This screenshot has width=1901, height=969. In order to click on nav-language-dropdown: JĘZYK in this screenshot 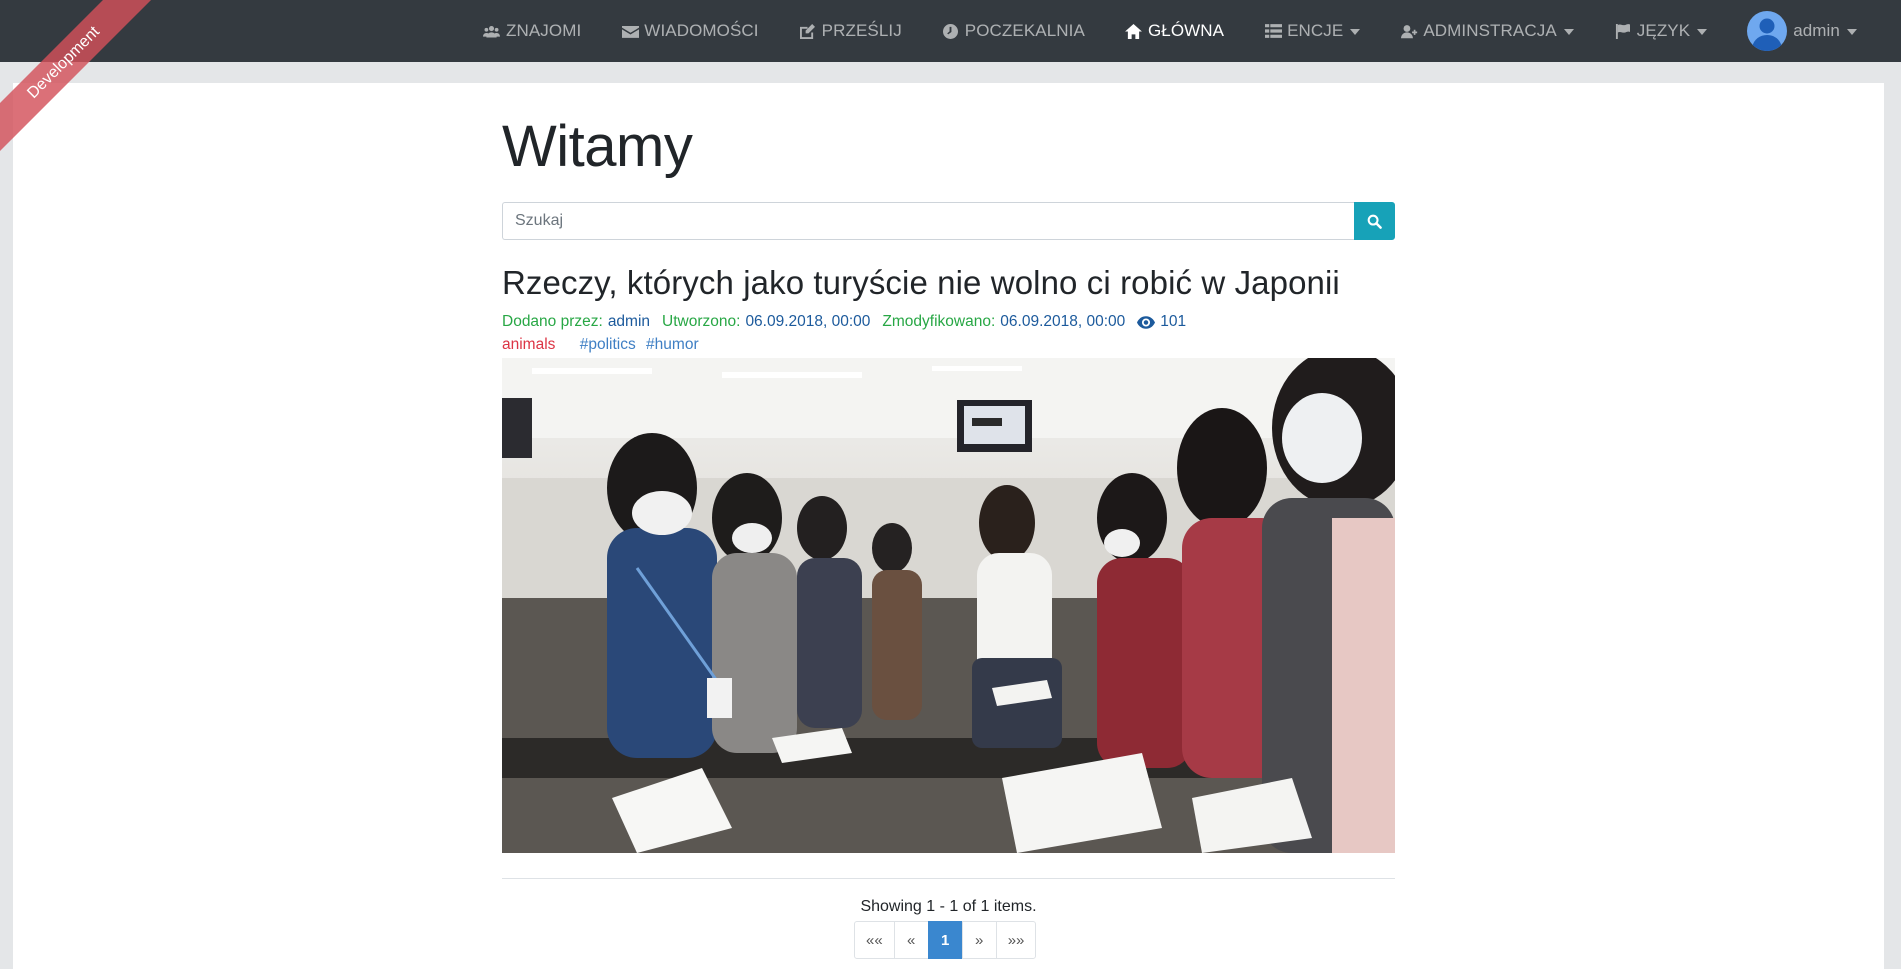, I will do `click(1660, 31)`.